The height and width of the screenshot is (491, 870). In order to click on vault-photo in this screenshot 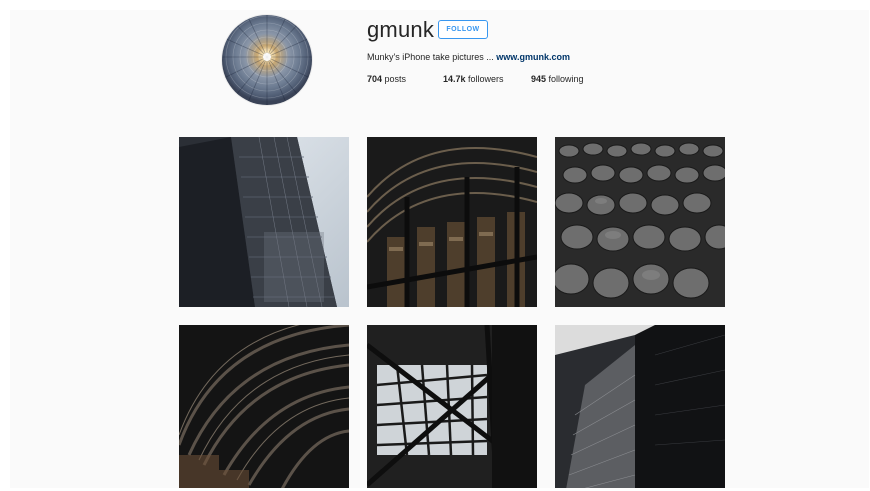, I will do `click(264, 406)`.